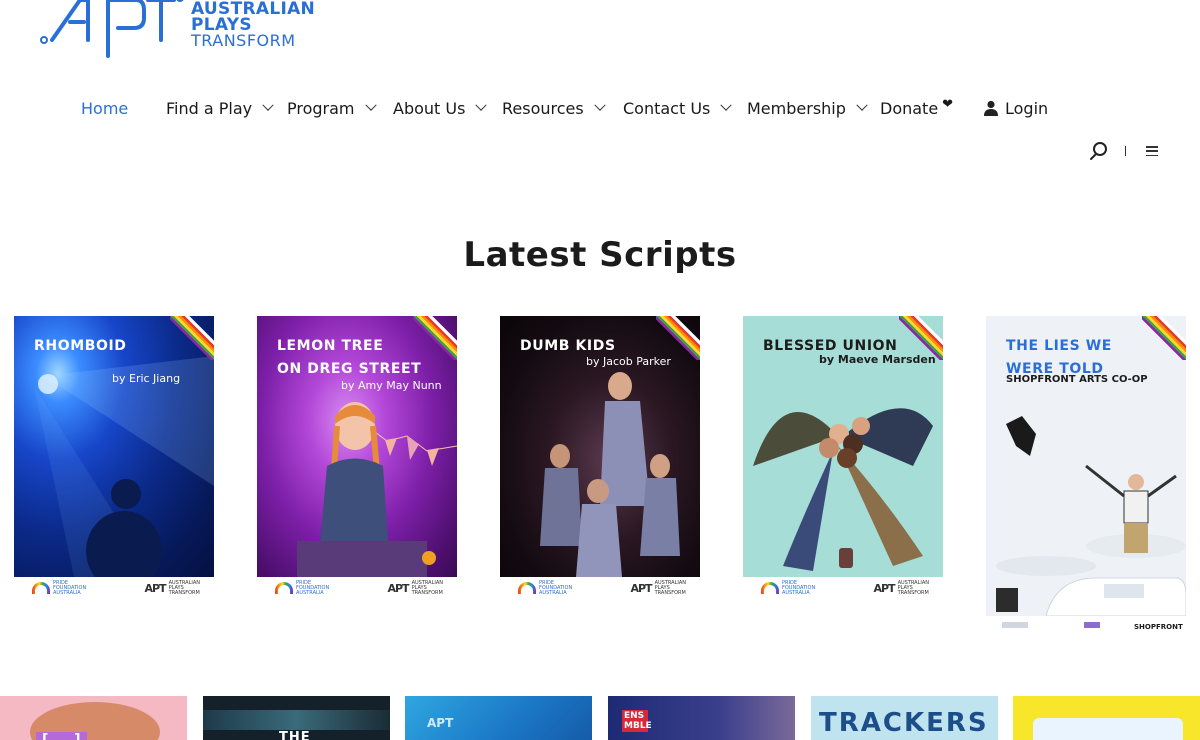  Describe the element at coordinates (295, 735) in the screenshot. I see `tile-label: THE` at that location.